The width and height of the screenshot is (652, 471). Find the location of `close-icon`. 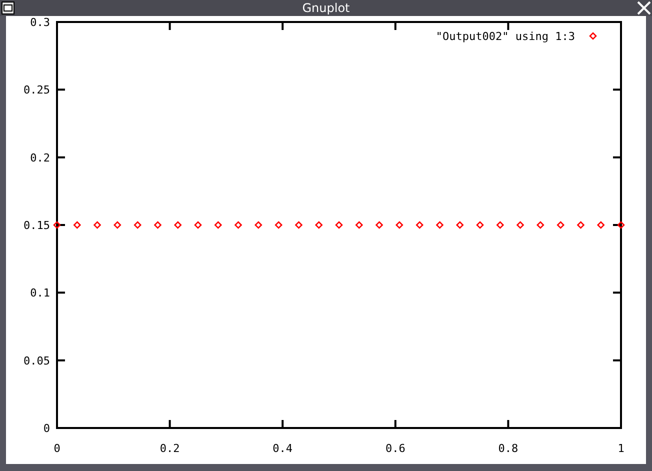

close-icon is located at coordinates (644, 8).